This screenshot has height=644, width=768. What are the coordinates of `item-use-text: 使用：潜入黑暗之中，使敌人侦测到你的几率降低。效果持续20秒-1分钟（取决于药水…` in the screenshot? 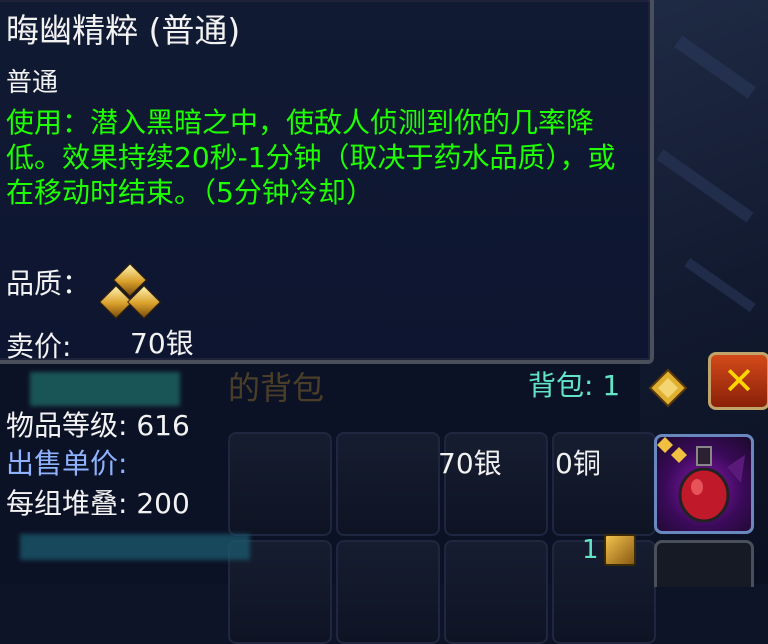 It's located at (311, 157).